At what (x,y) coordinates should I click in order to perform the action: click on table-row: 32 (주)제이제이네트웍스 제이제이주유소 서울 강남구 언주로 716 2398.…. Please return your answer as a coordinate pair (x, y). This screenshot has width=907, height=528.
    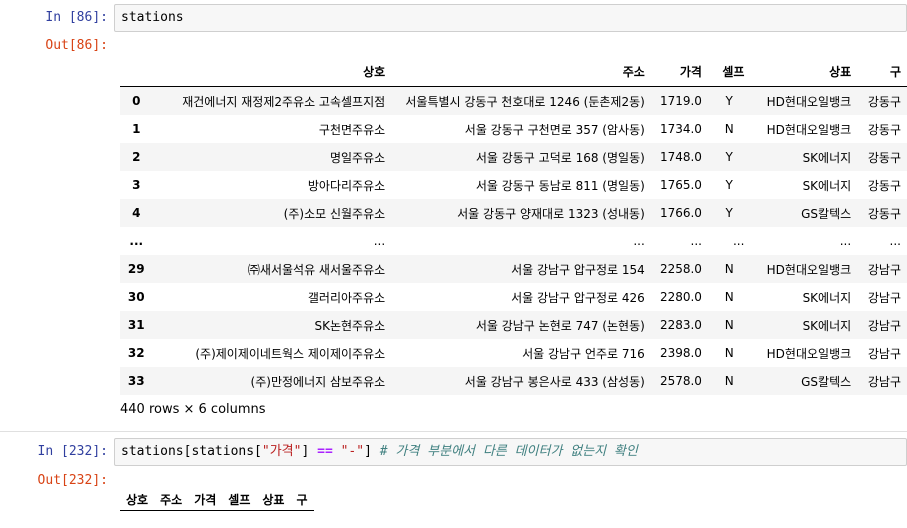
    Looking at the image, I should click on (513, 353).